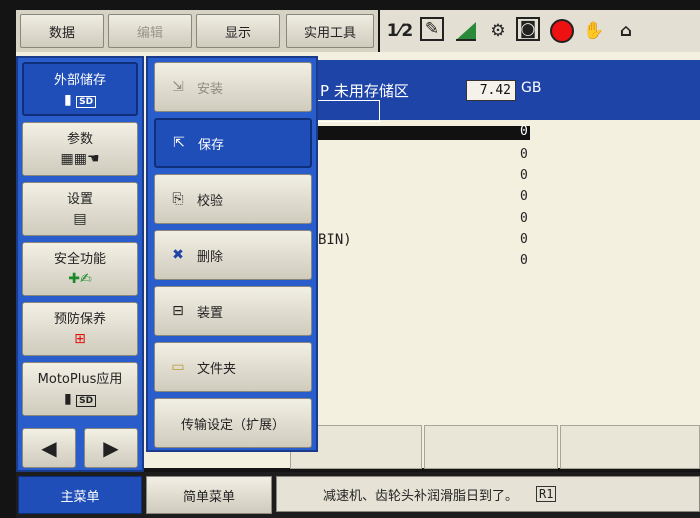  Describe the element at coordinates (80, 379) in the screenshot. I see `left-item-motoplus-label: MotoPlus应用` at that location.